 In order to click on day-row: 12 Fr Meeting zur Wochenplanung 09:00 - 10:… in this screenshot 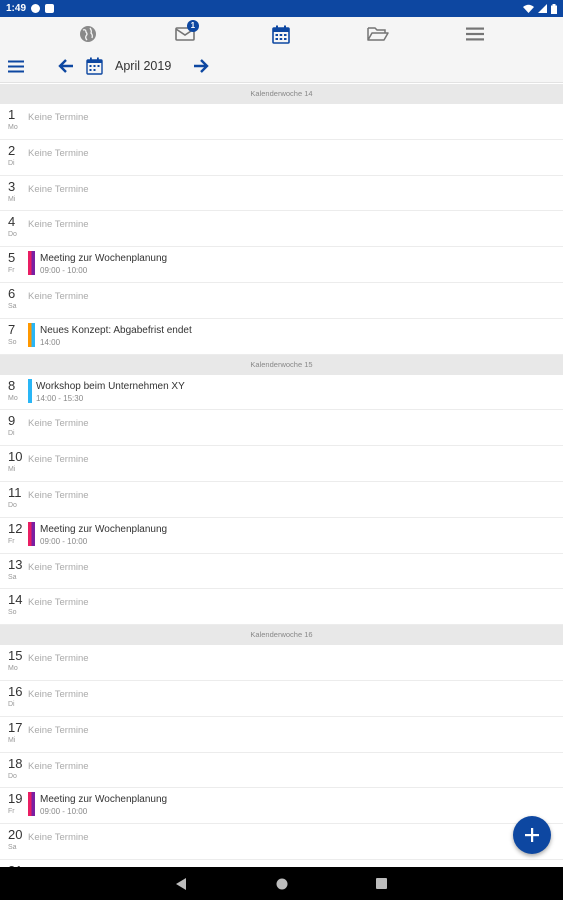, I will do `click(281, 536)`.